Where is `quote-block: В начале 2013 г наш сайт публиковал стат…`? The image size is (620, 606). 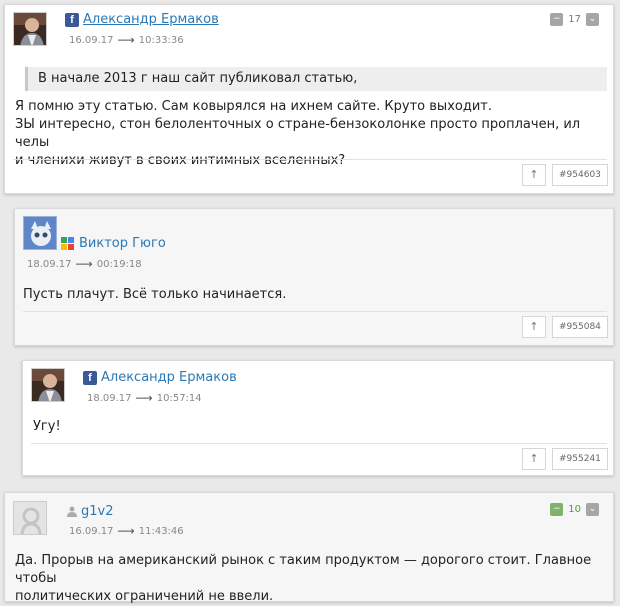 quote-block: В начале 2013 г наш сайт публиковал стат… is located at coordinates (316, 79).